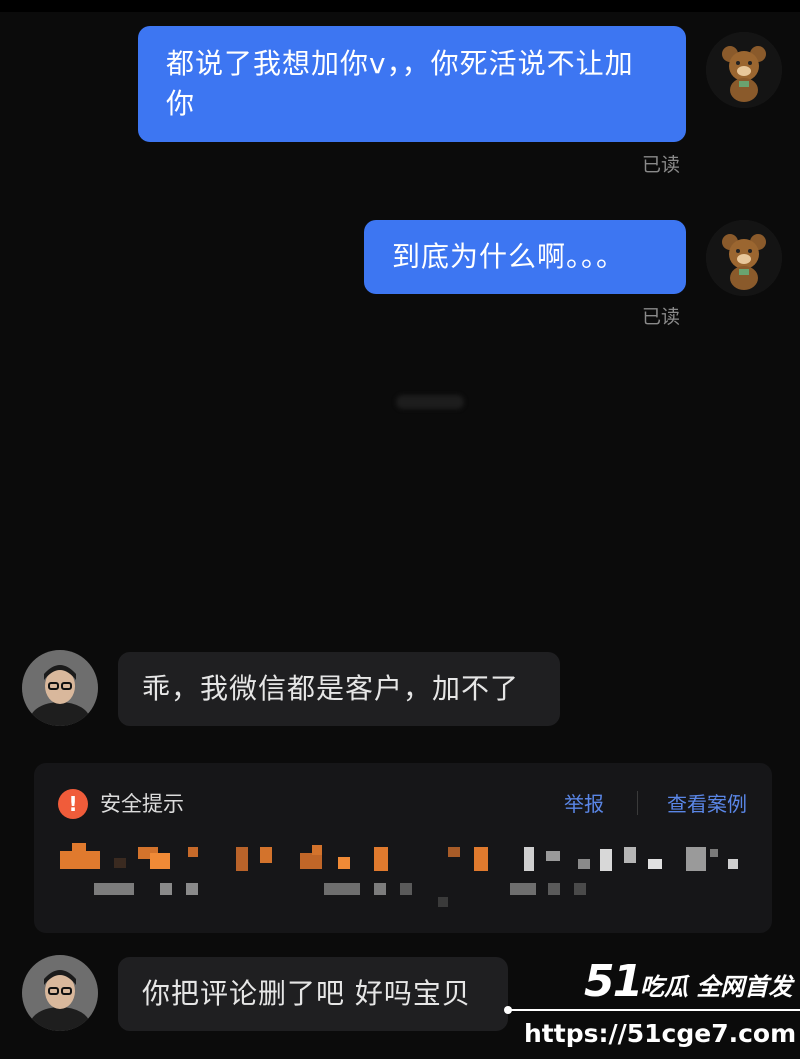 This screenshot has width=800, height=1059. Describe the element at coordinates (400, 6) in the screenshot. I see `status-bar` at that location.